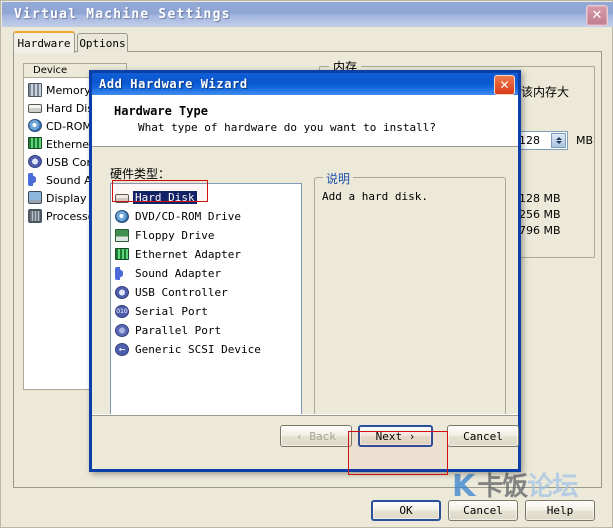  I want to click on wizard-title: Add Hardware Wizard, so click(173, 84).